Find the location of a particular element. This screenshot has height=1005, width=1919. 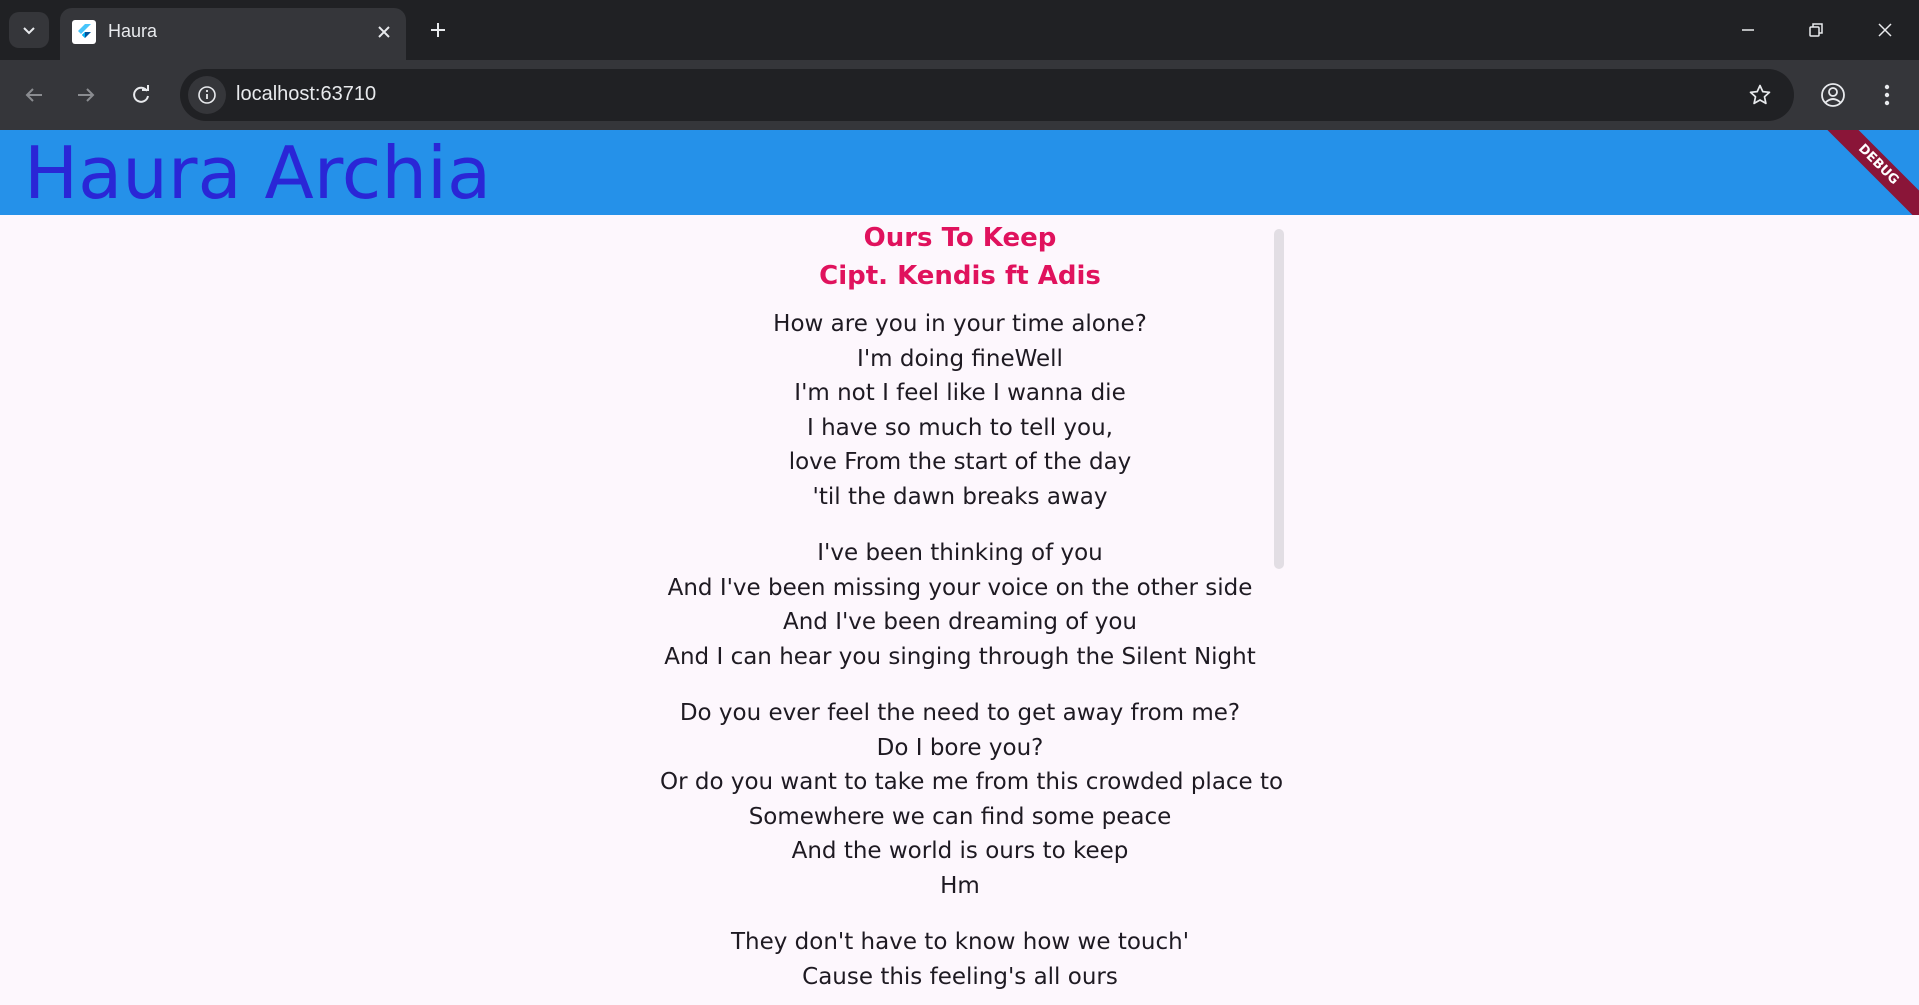

plus-icon is located at coordinates (438, 30).